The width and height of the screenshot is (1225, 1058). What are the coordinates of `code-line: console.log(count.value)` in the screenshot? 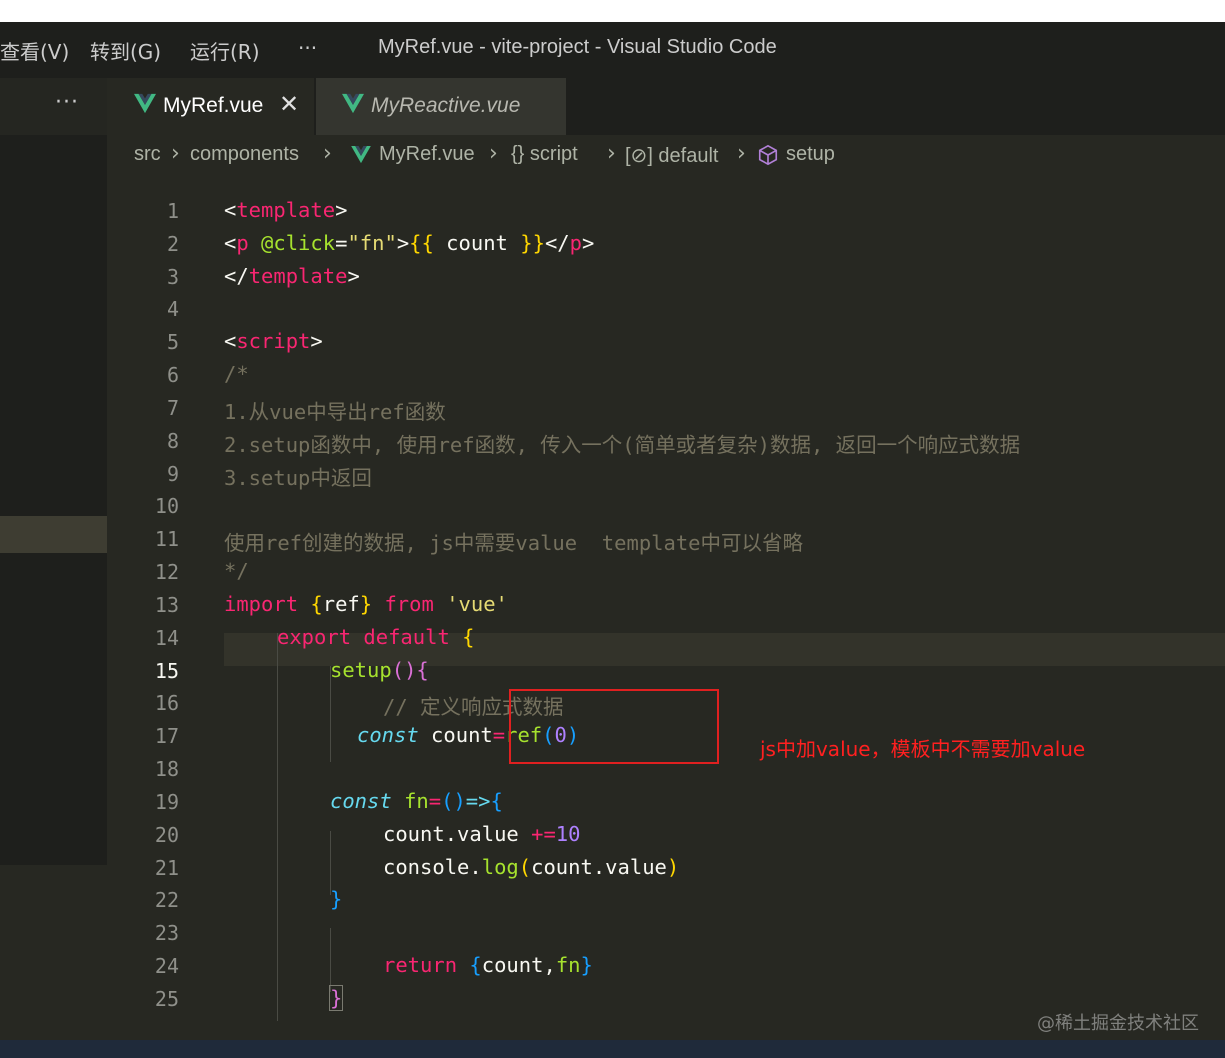 It's located at (531, 867).